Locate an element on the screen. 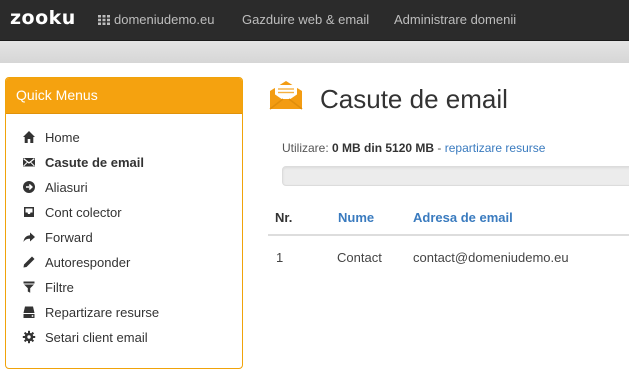 The width and height of the screenshot is (629, 369). sidebar-item-label: Casute de email is located at coordinates (94, 162).